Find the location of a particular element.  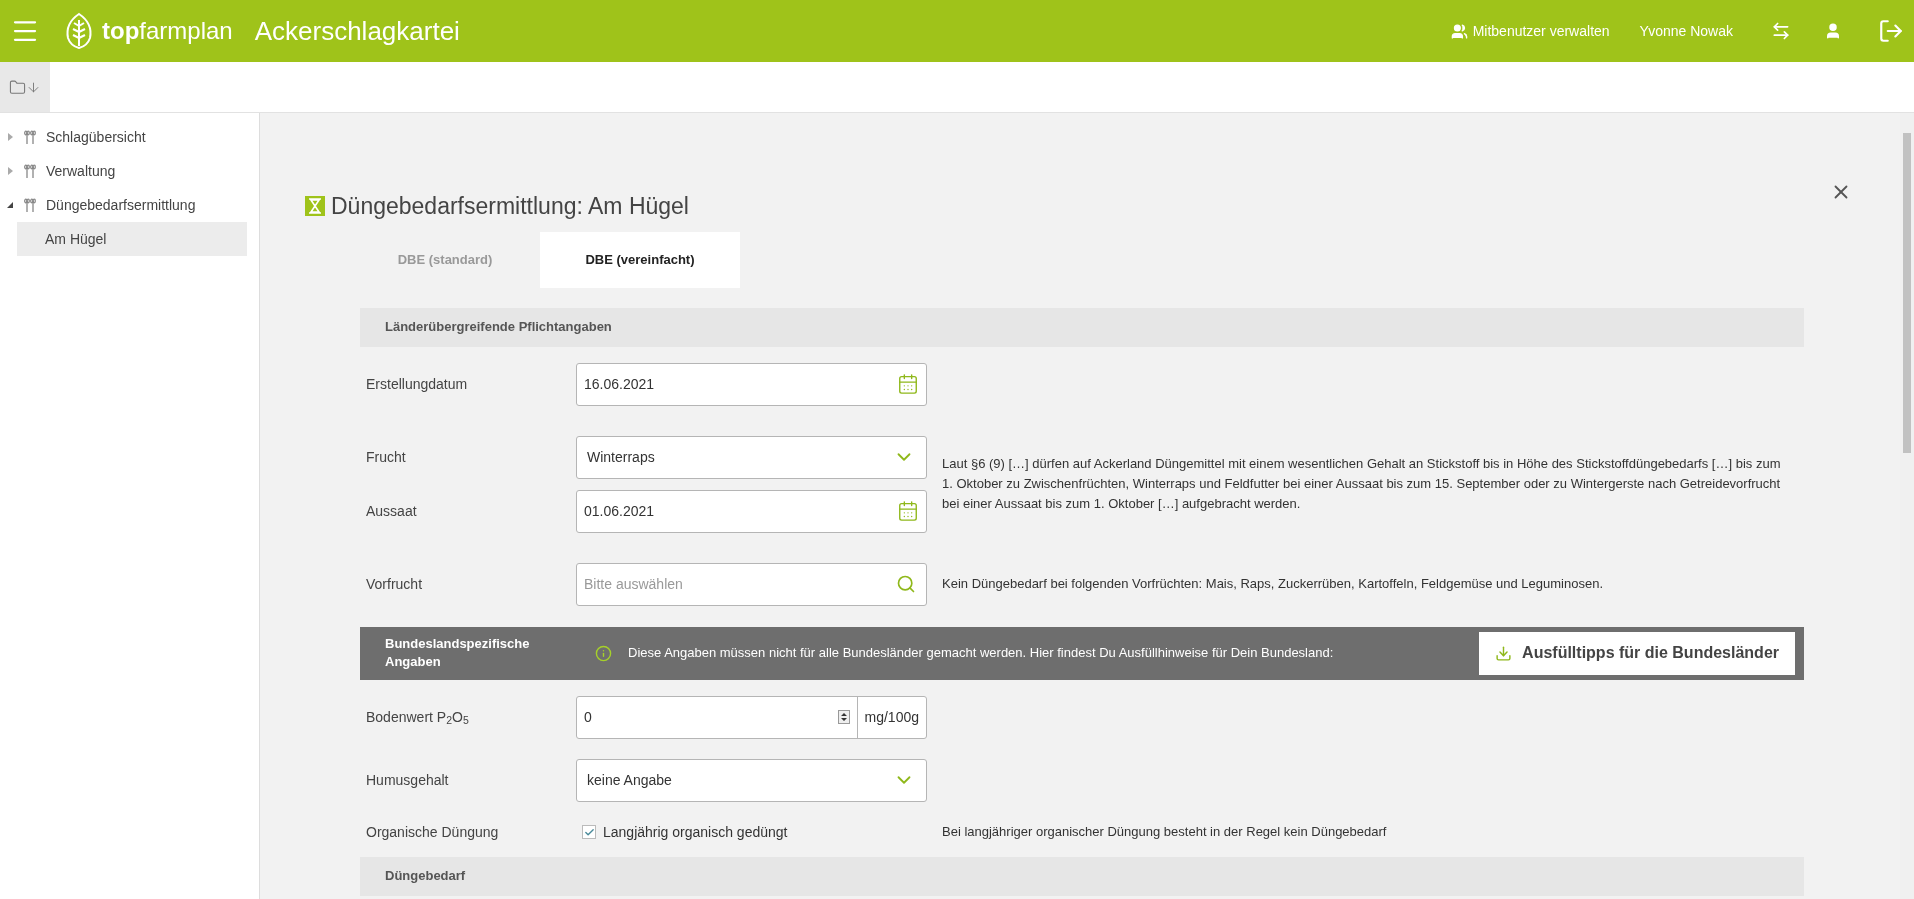

user-icon is located at coordinates (1833, 31).